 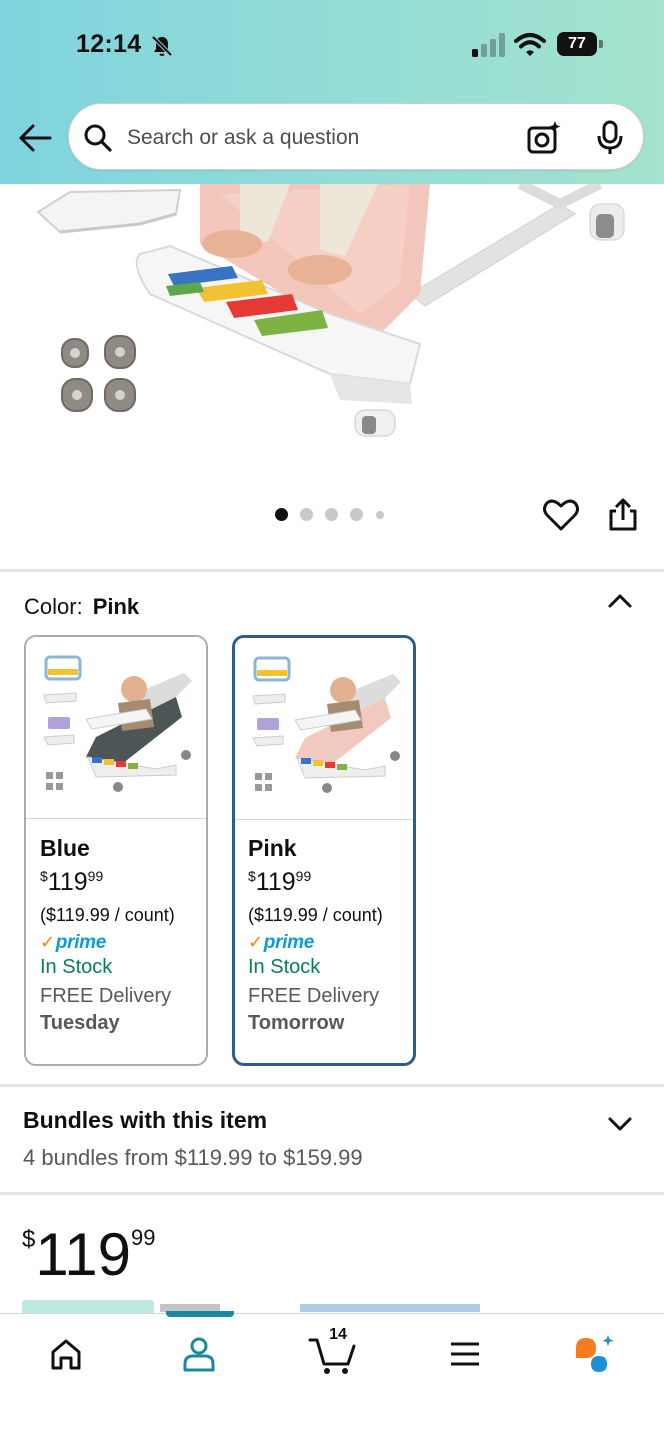 I want to click on search-bar: Search or ask a question, so click(x=356, y=136).